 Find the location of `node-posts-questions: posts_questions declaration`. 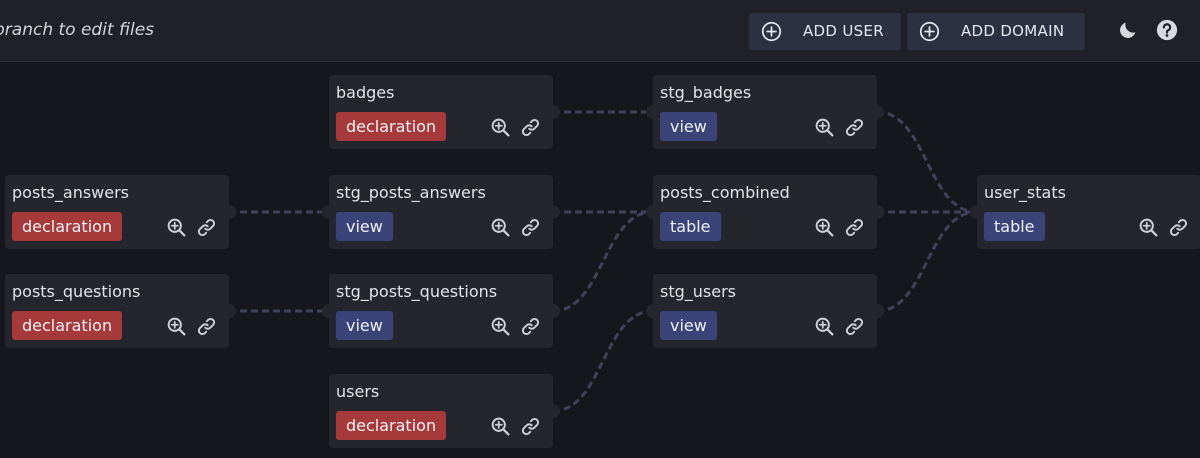

node-posts-questions: posts_questions declaration is located at coordinates (120, 311).